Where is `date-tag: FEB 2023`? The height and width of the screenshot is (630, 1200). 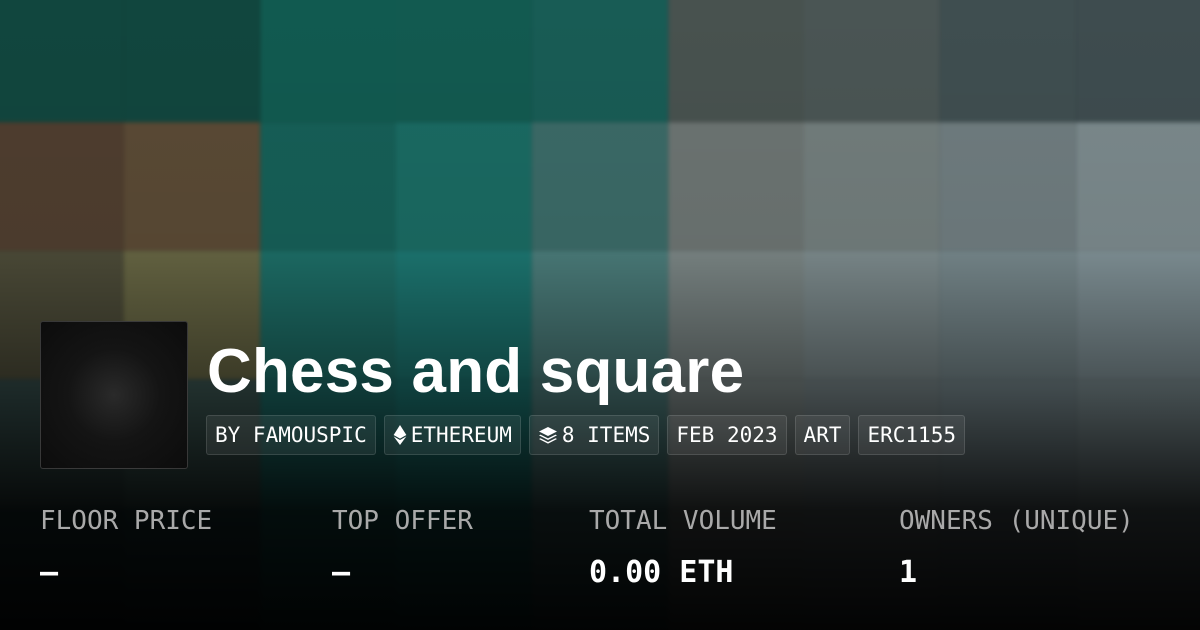 date-tag: FEB 2023 is located at coordinates (727, 435).